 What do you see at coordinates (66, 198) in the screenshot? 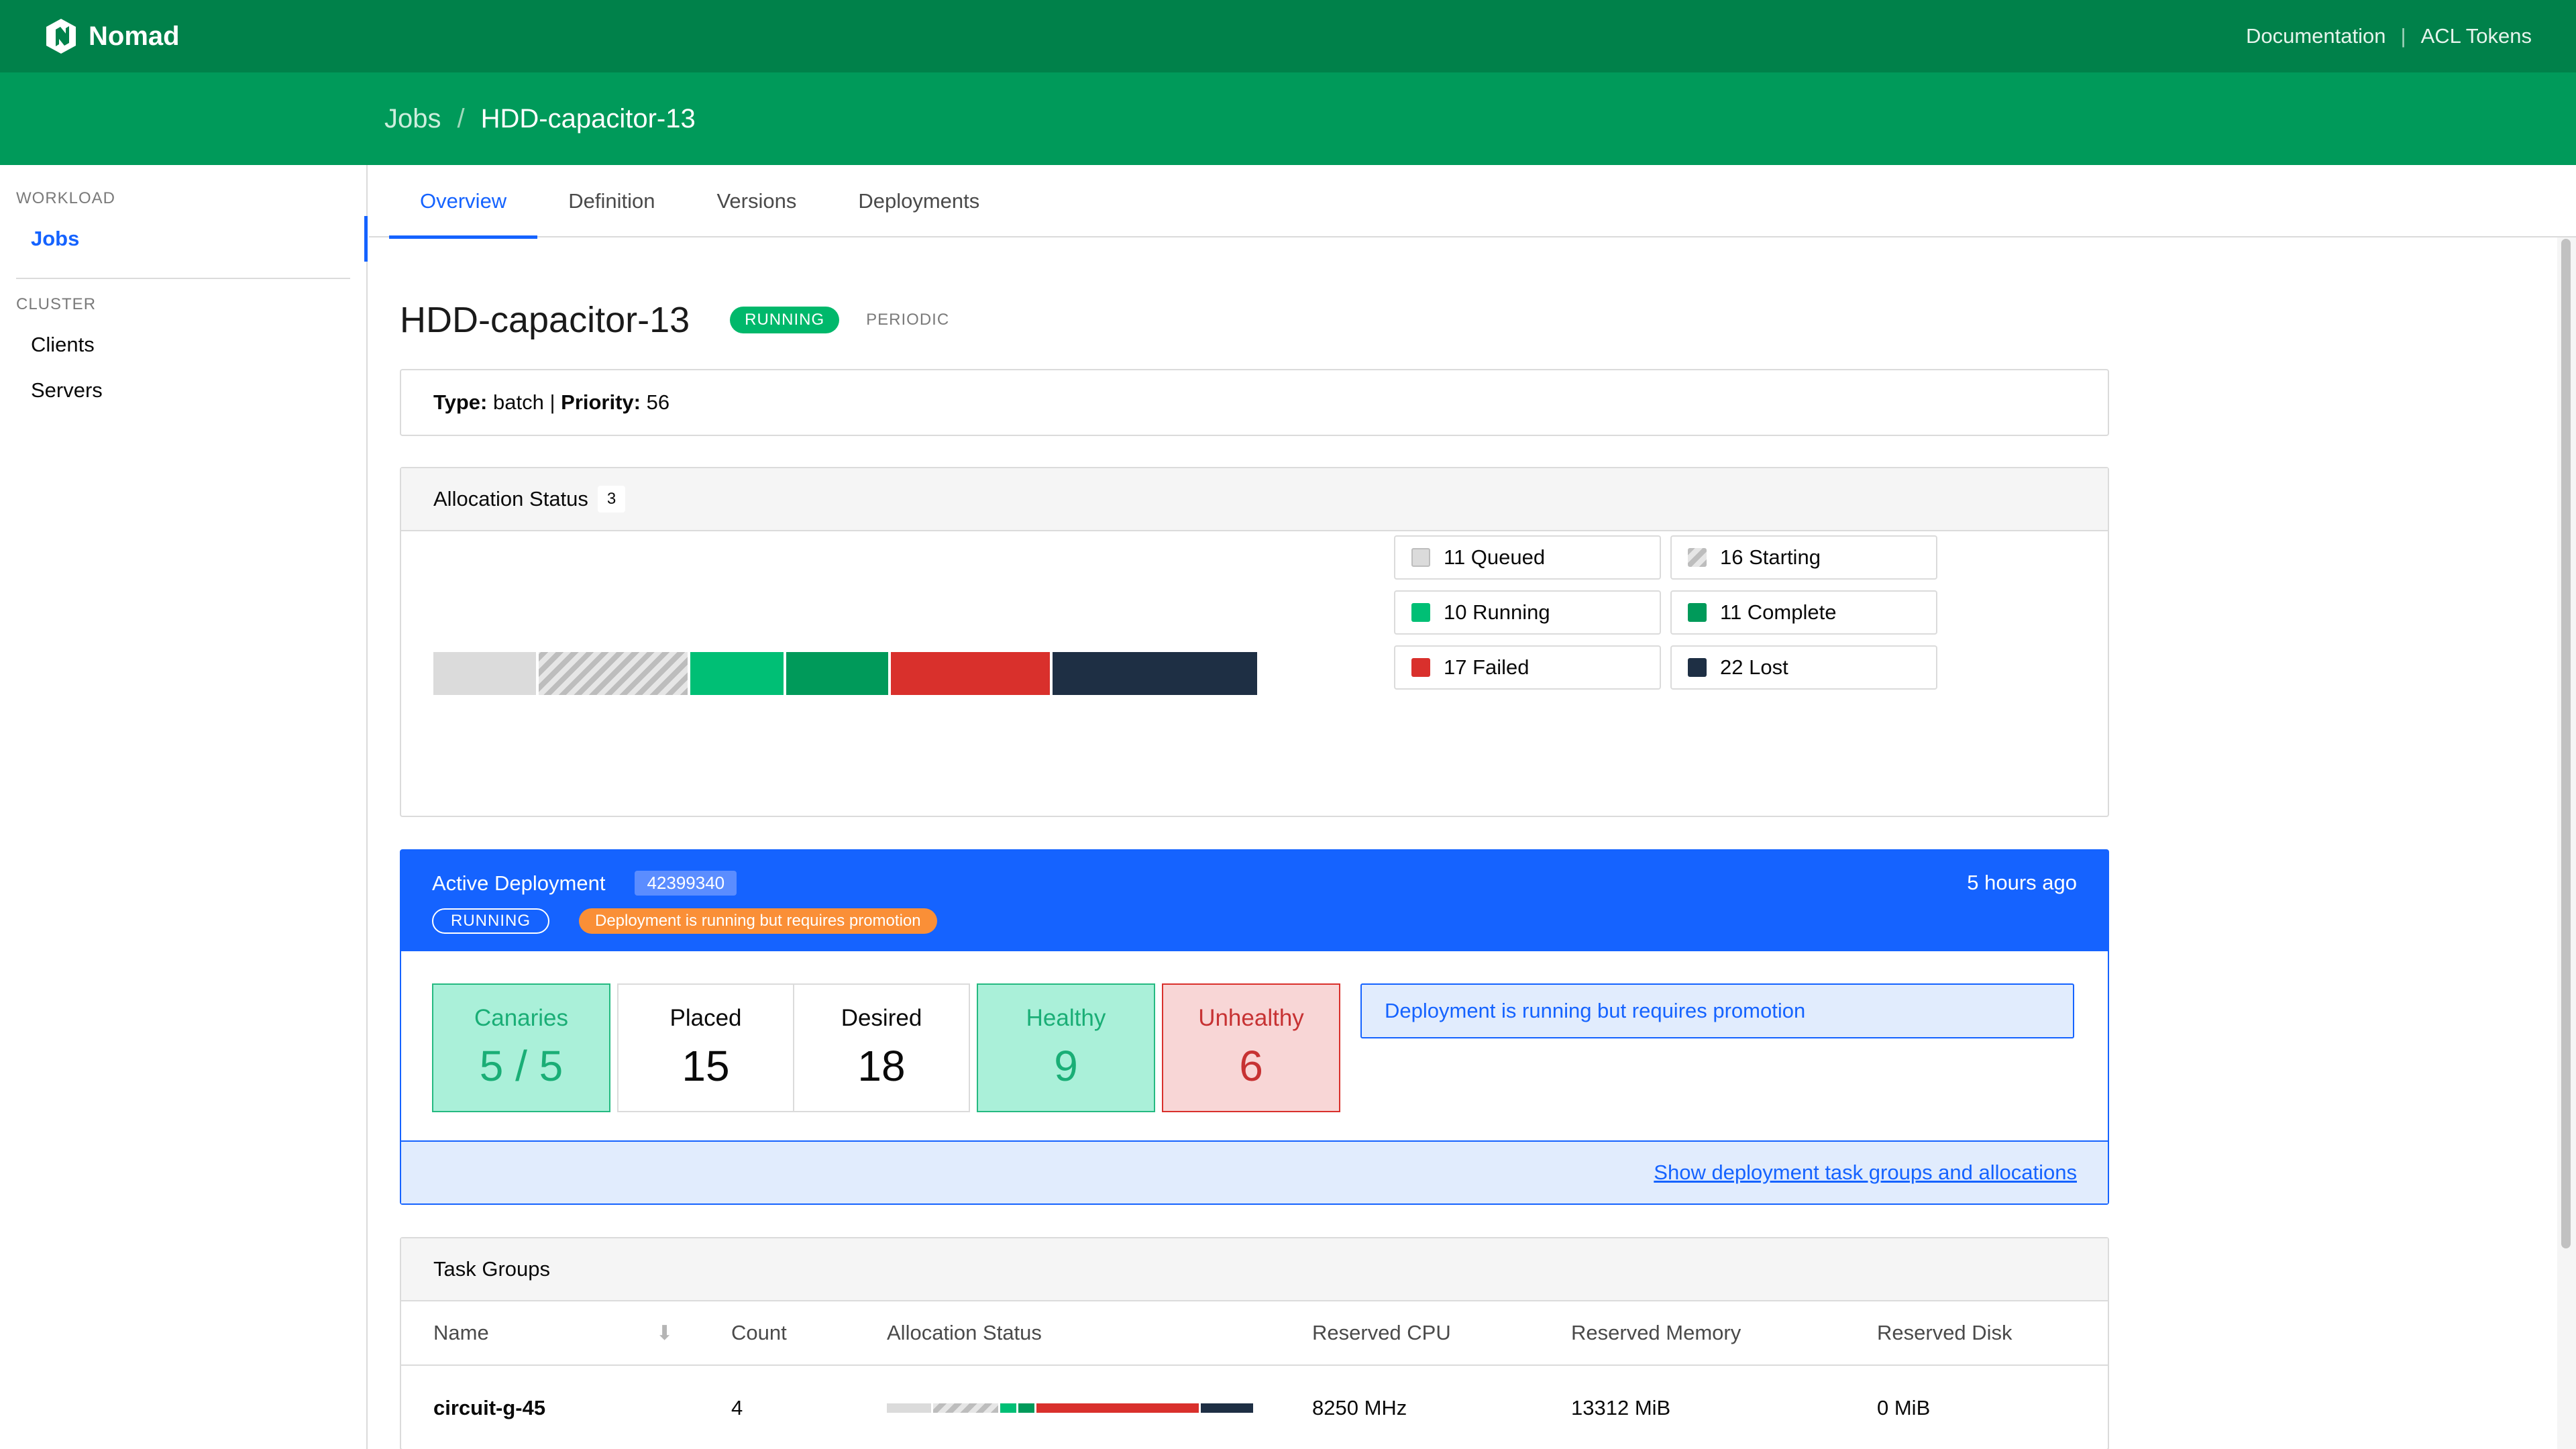
I see `sidebar-section-workload: WORKLOAD` at bounding box center [66, 198].